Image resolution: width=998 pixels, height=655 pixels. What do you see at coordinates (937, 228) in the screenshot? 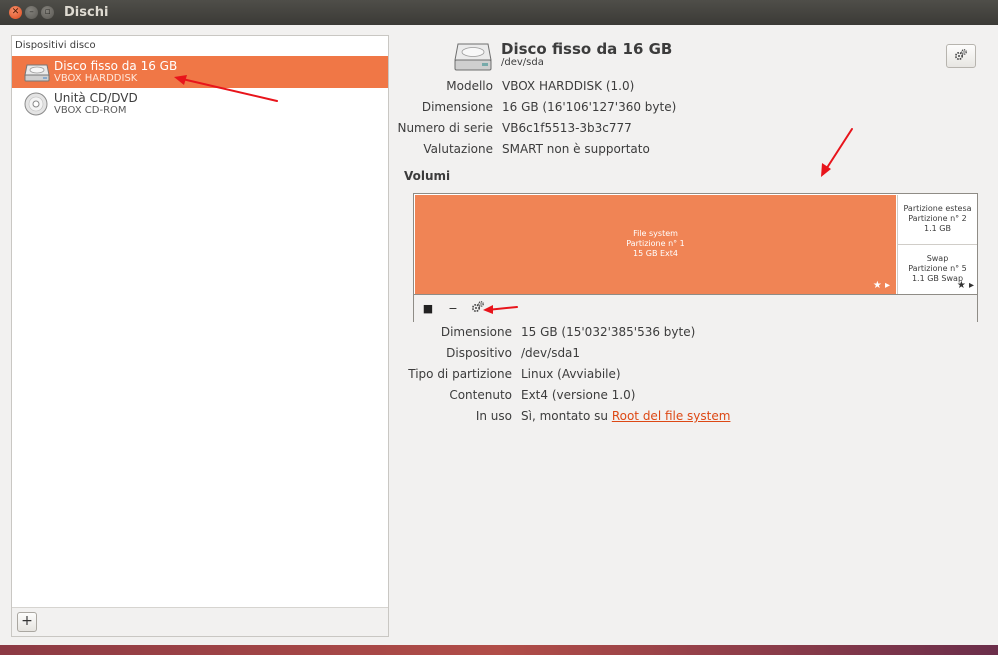
I see `partition-2-size: 1.1 GB` at bounding box center [937, 228].